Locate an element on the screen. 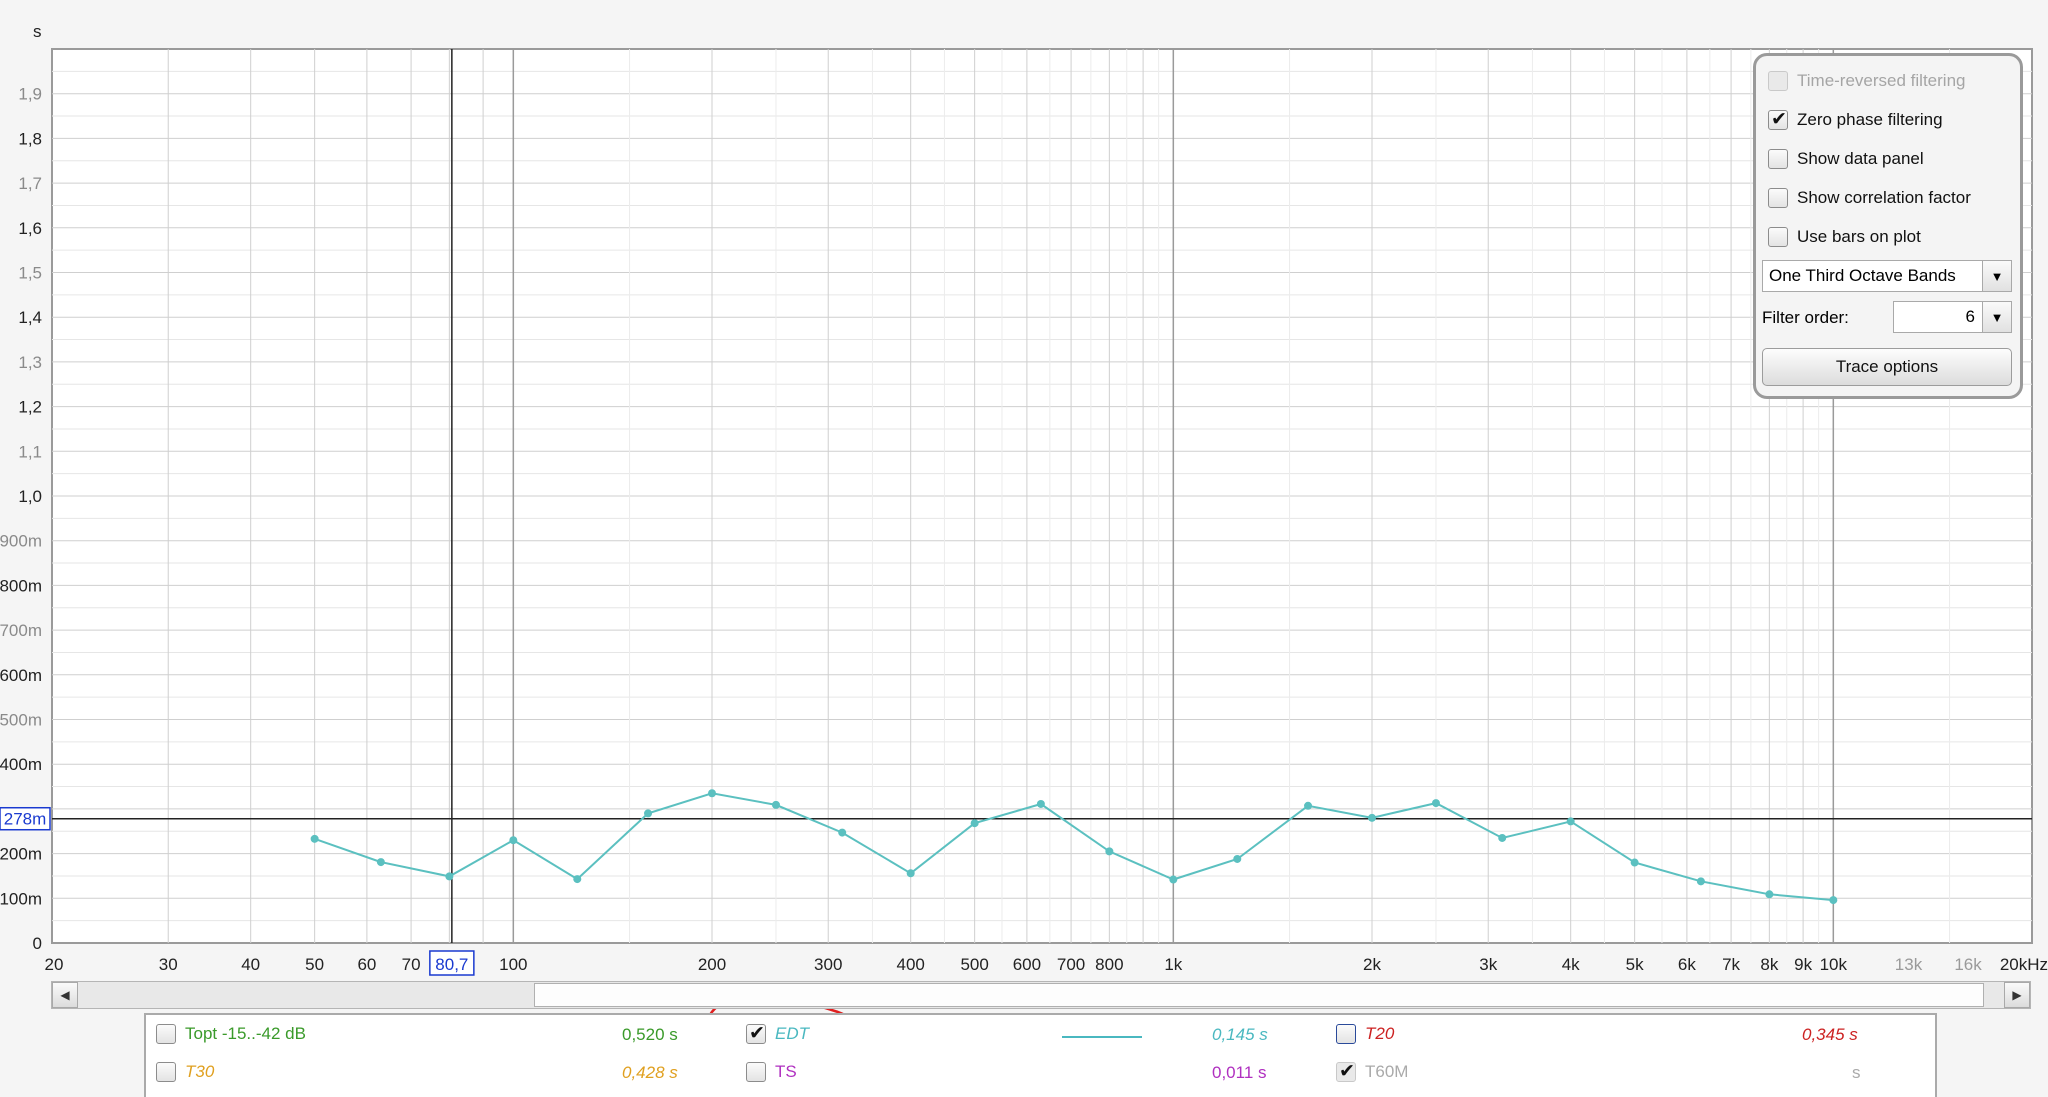 This screenshot has width=2048, height=1097. y-tick-label: 0 is located at coordinates (37, 943).